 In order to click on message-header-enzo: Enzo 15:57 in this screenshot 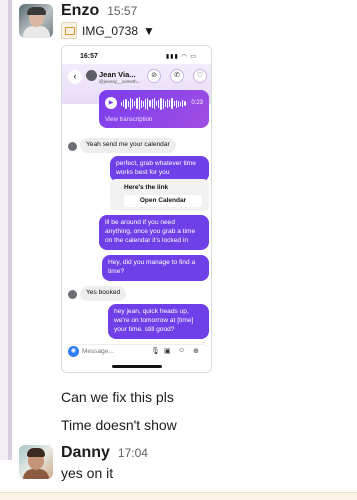, I will do `click(99, 11)`.